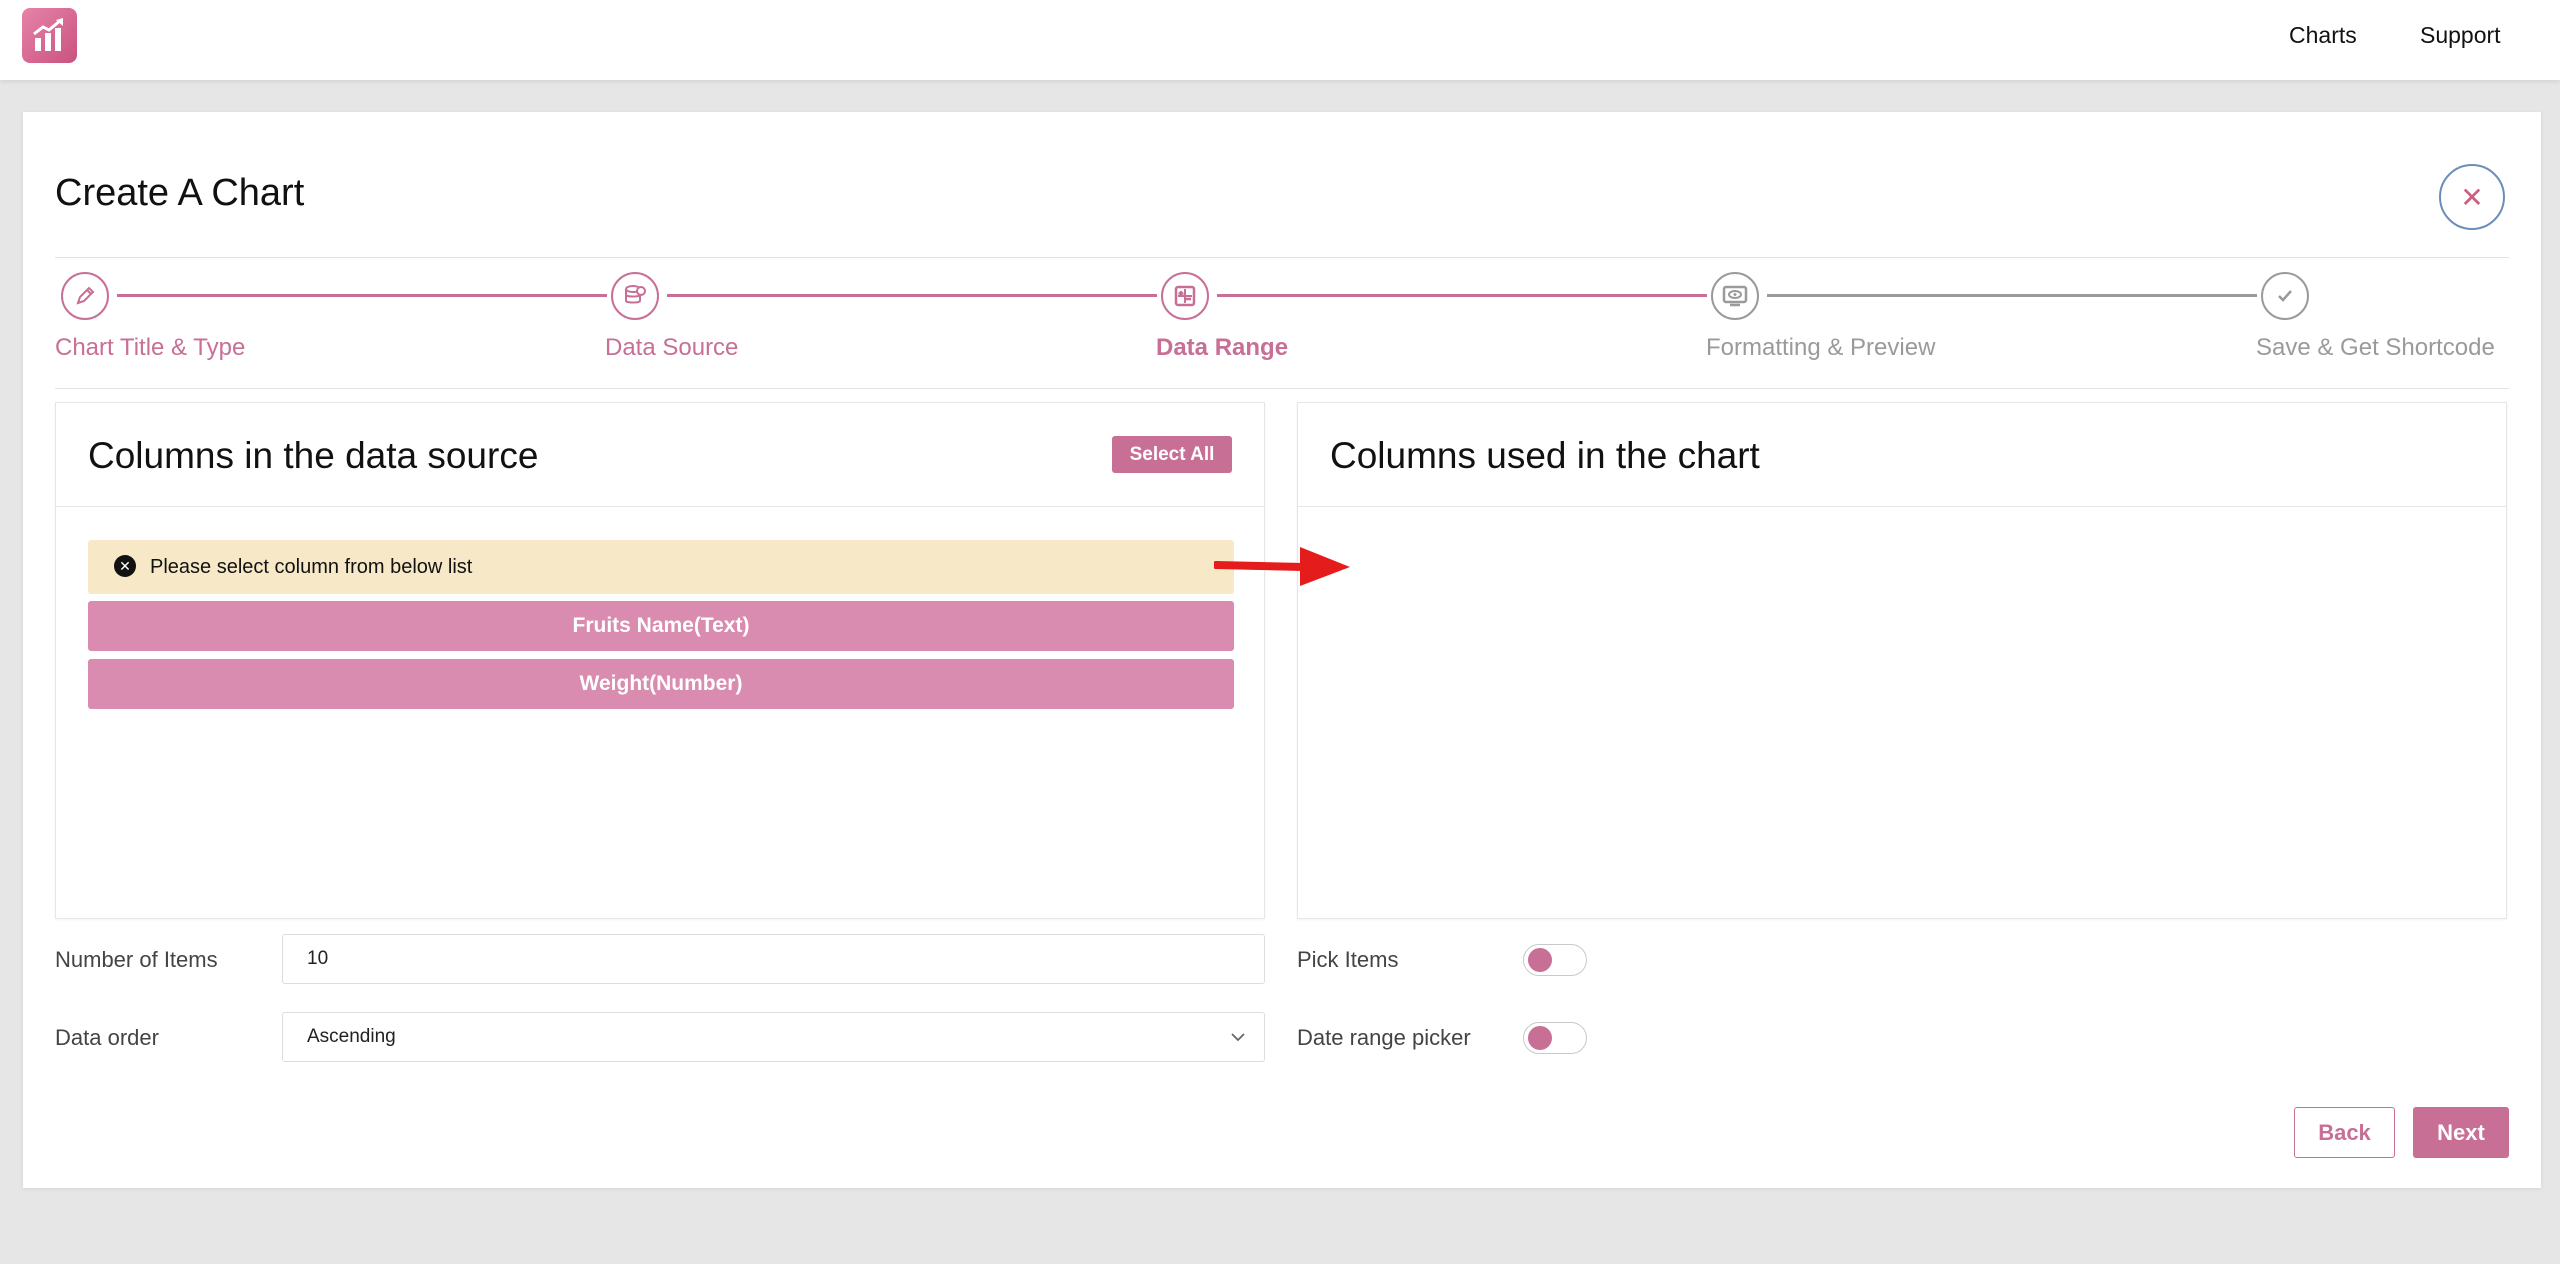 The width and height of the screenshot is (2560, 1264). Describe the element at coordinates (1282, 566) in the screenshot. I see `red-arrow-annotation` at that location.